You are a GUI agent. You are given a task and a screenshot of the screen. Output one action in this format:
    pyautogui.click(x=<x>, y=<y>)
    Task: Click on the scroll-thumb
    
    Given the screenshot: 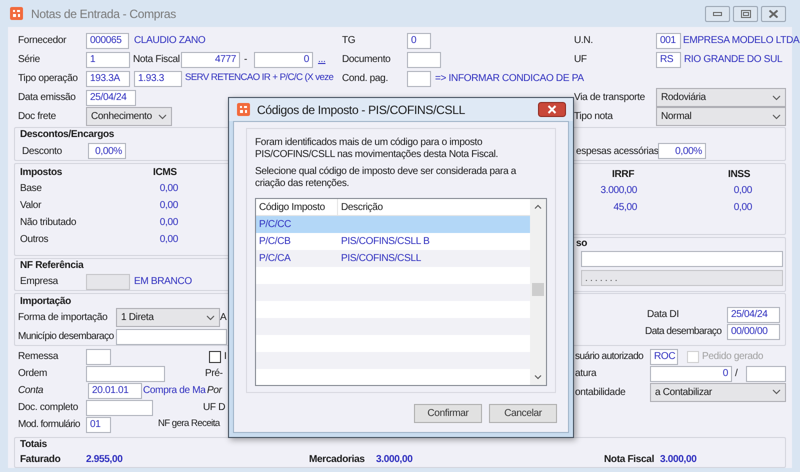 What is the action you would take?
    pyautogui.click(x=538, y=289)
    